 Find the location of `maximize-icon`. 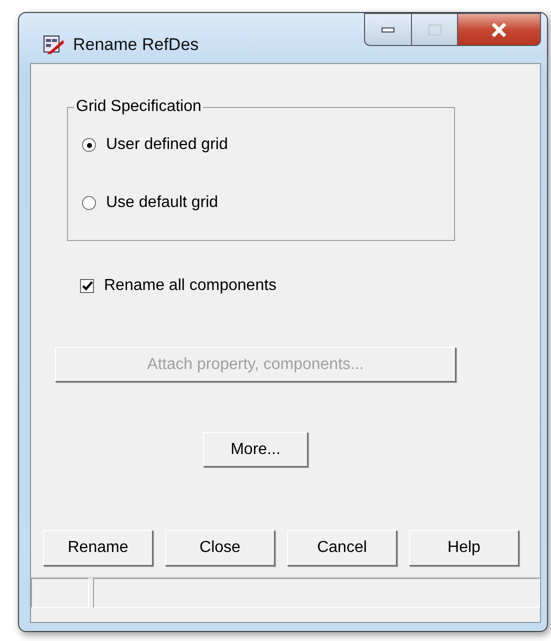

maximize-icon is located at coordinates (435, 30).